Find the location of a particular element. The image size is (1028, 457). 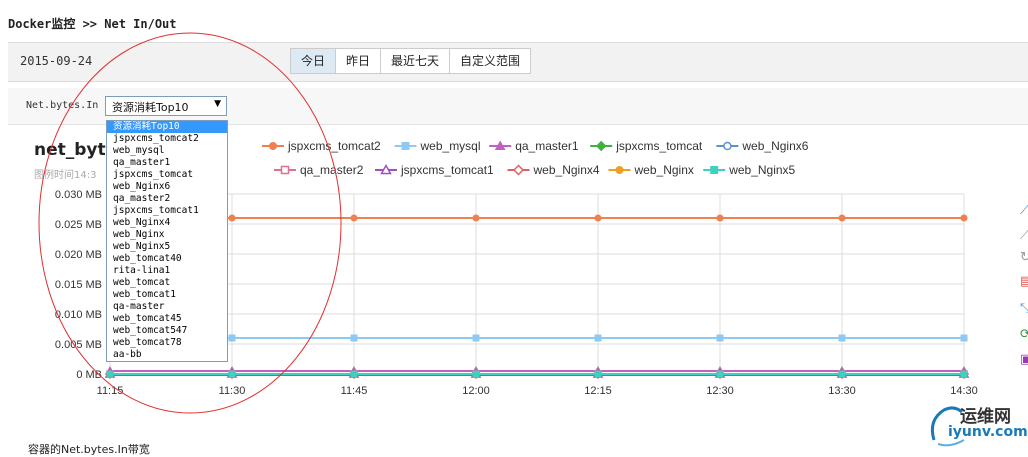

dropdown-option: jspxcms_tomcat is located at coordinates (167, 175).